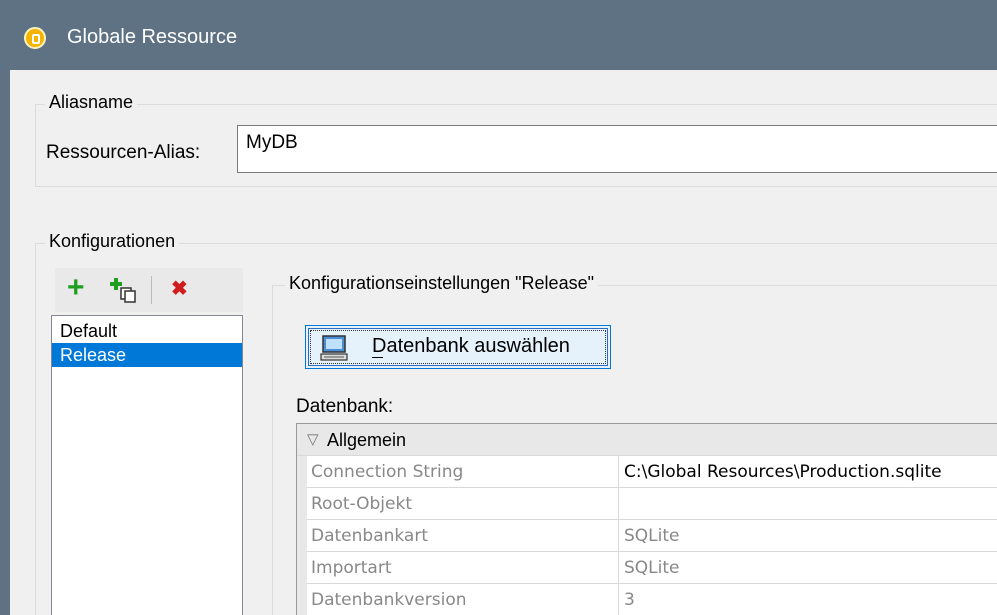 Image resolution: width=997 pixels, height=615 pixels. I want to click on delete-config-button: ✖, so click(183, 289).